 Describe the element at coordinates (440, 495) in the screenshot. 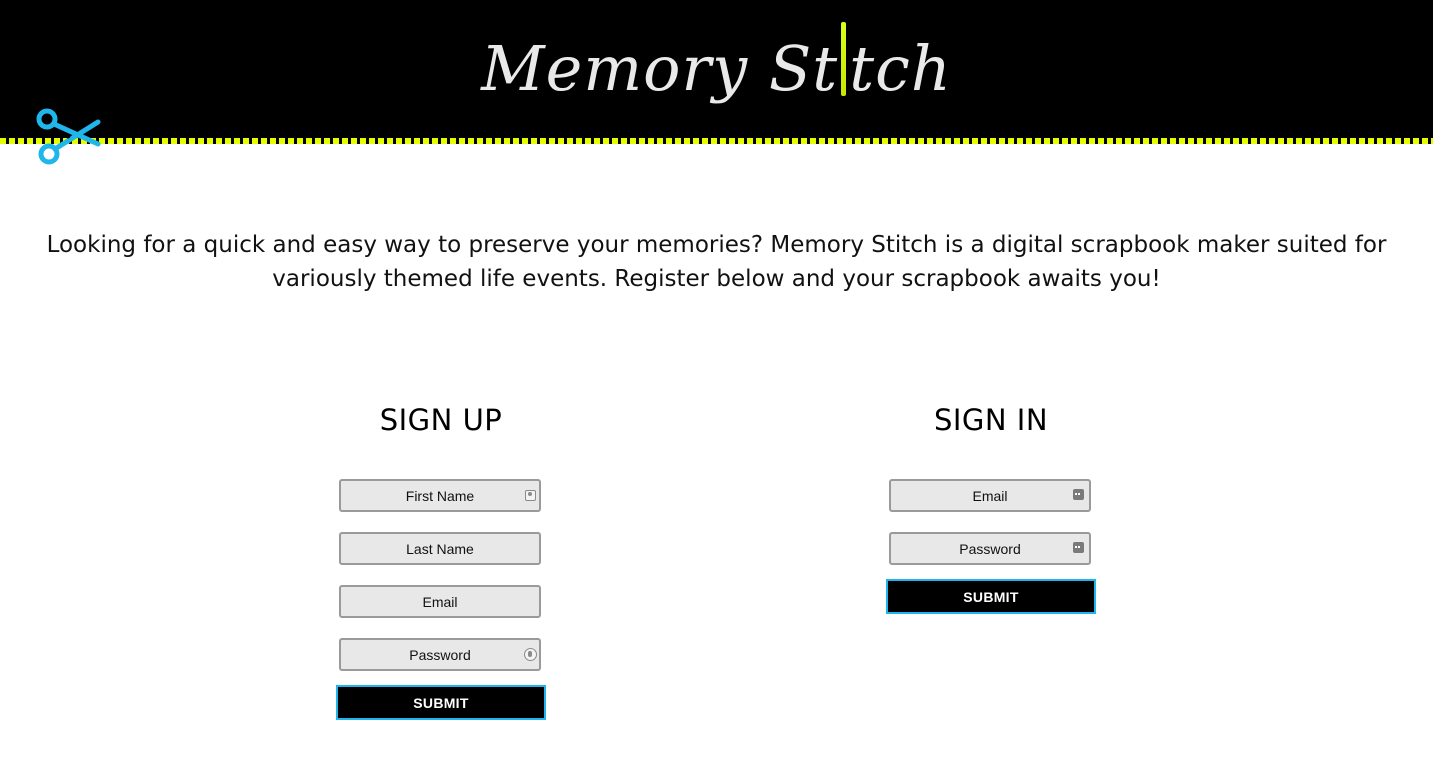

I see `first-name-field` at that location.